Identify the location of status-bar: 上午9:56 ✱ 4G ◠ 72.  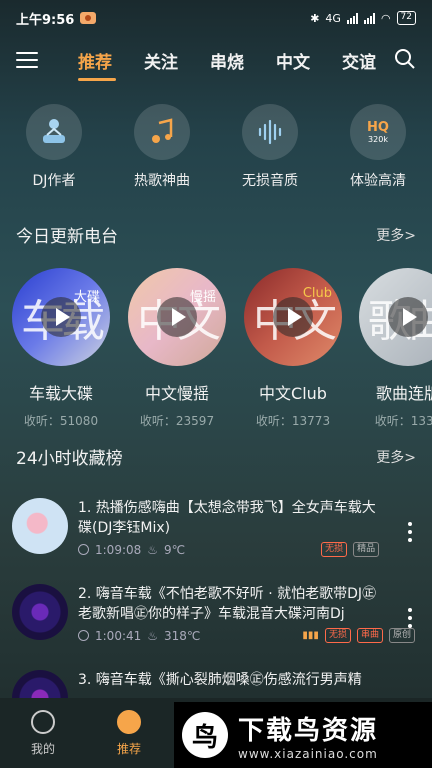
(216, 18).